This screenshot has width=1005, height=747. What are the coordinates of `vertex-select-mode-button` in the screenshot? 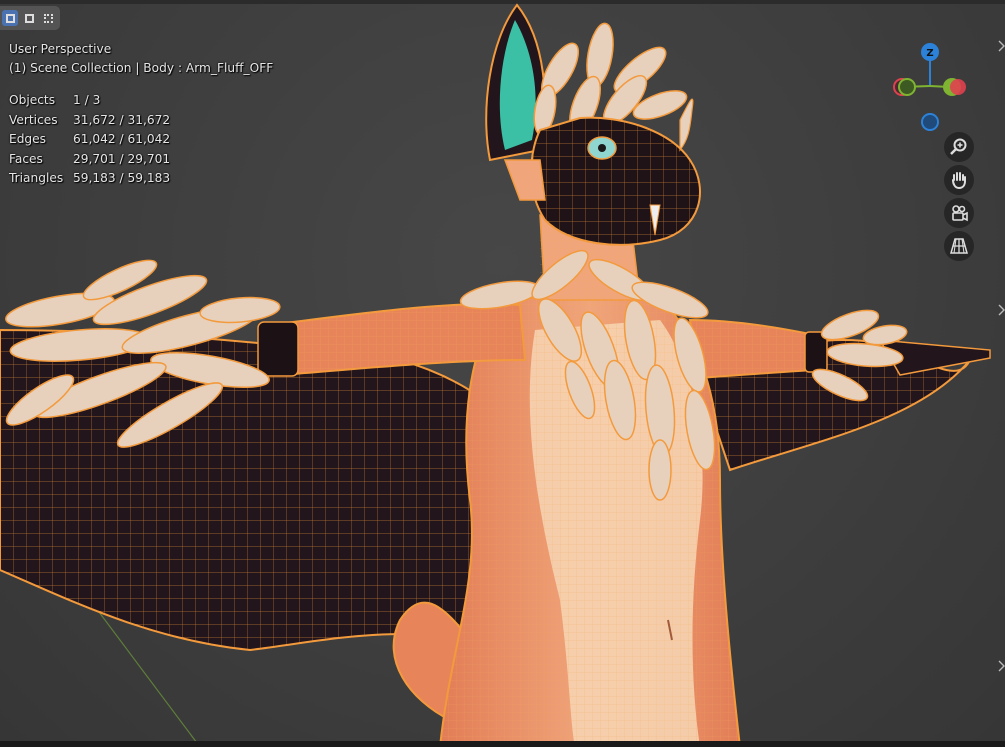 It's located at (10, 18).